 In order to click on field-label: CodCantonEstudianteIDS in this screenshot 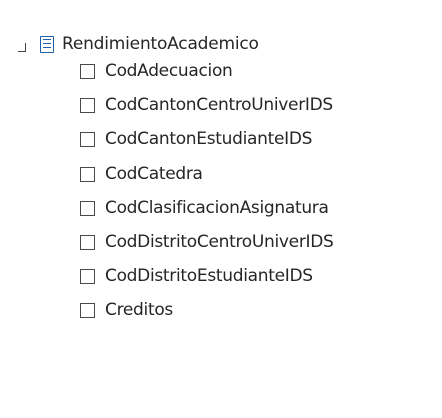, I will do `click(209, 139)`.